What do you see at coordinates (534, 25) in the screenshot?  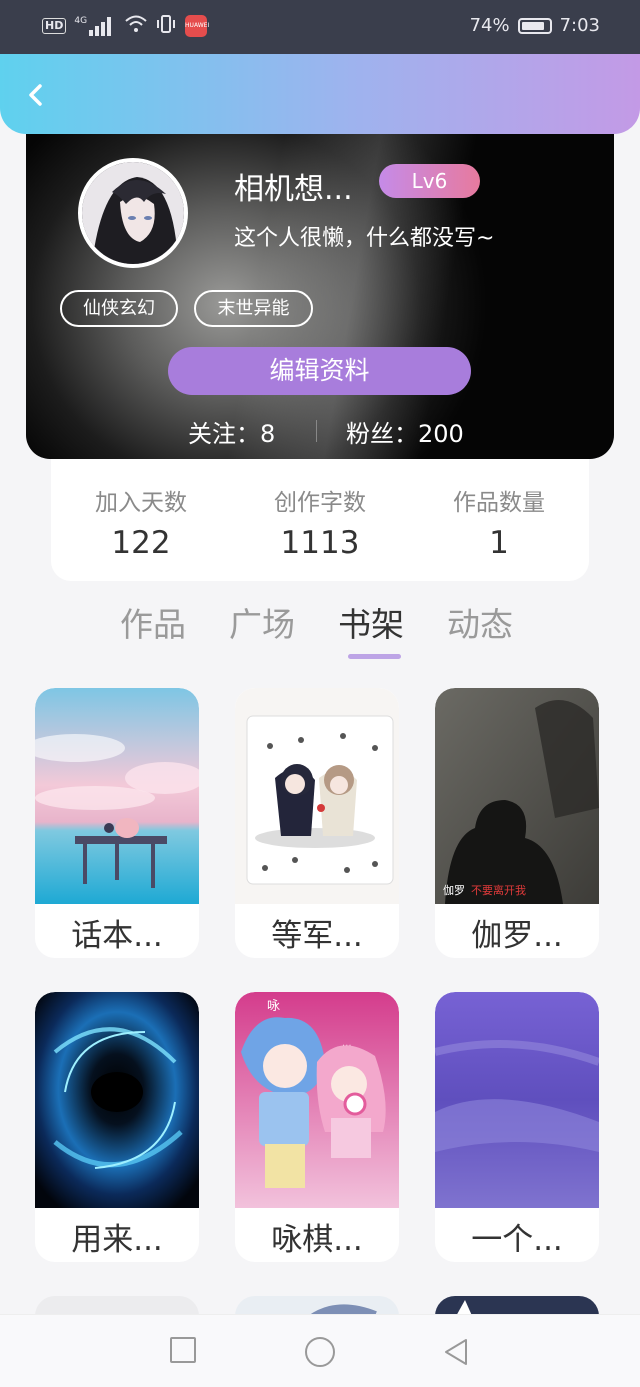 I see `battery-icon` at bounding box center [534, 25].